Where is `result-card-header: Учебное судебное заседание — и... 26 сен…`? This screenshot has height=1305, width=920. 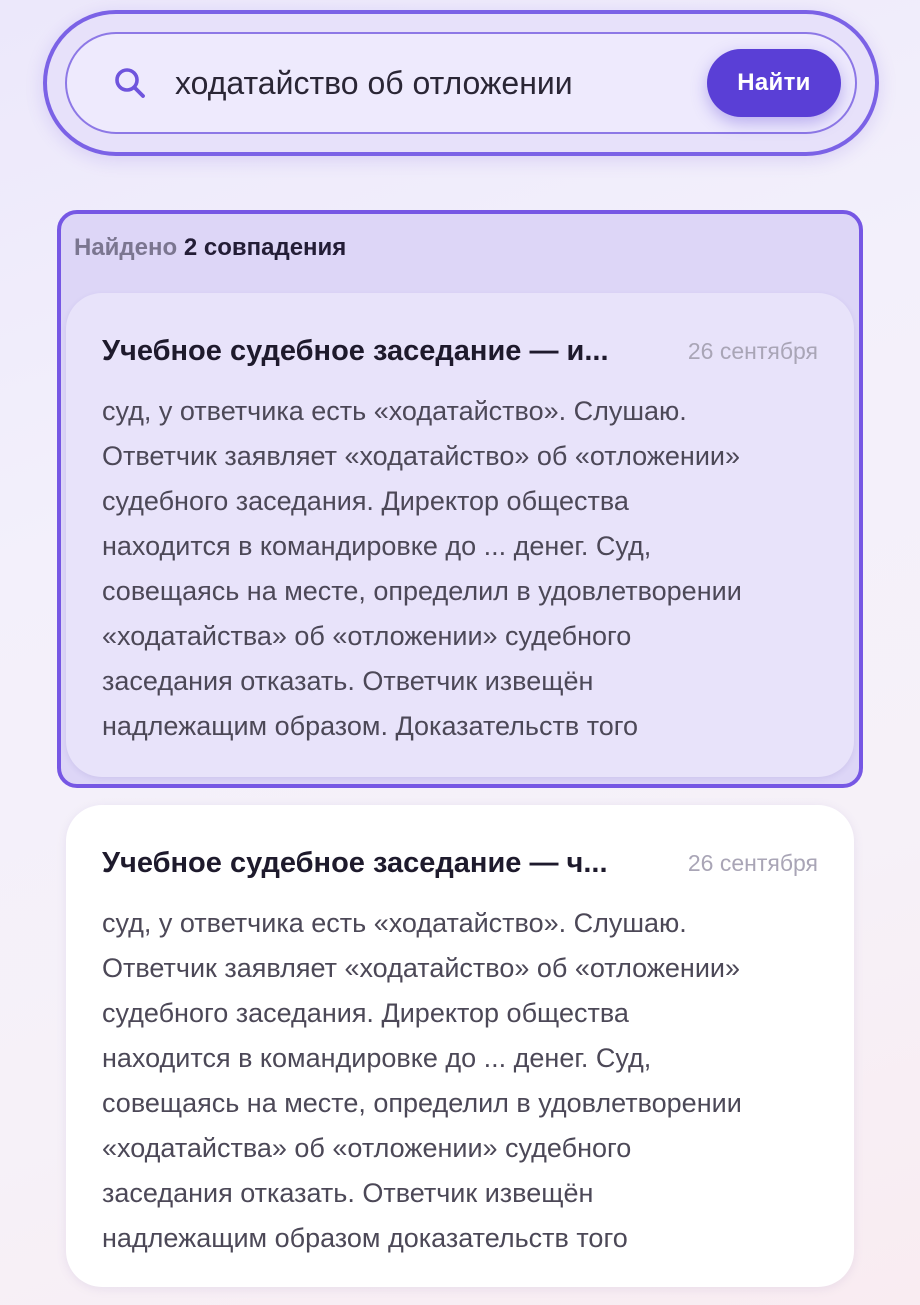
result-card-header: Учебное судебное заседание — и... 26 сен… is located at coordinates (460, 351).